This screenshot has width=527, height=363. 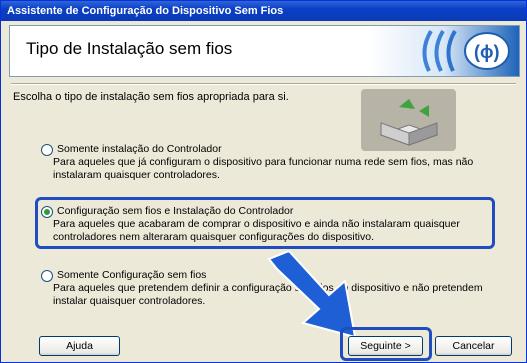 What do you see at coordinates (129, 48) in the screenshot?
I see `page-title: Tipo de Instalação sem fios` at bounding box center [129, 48].